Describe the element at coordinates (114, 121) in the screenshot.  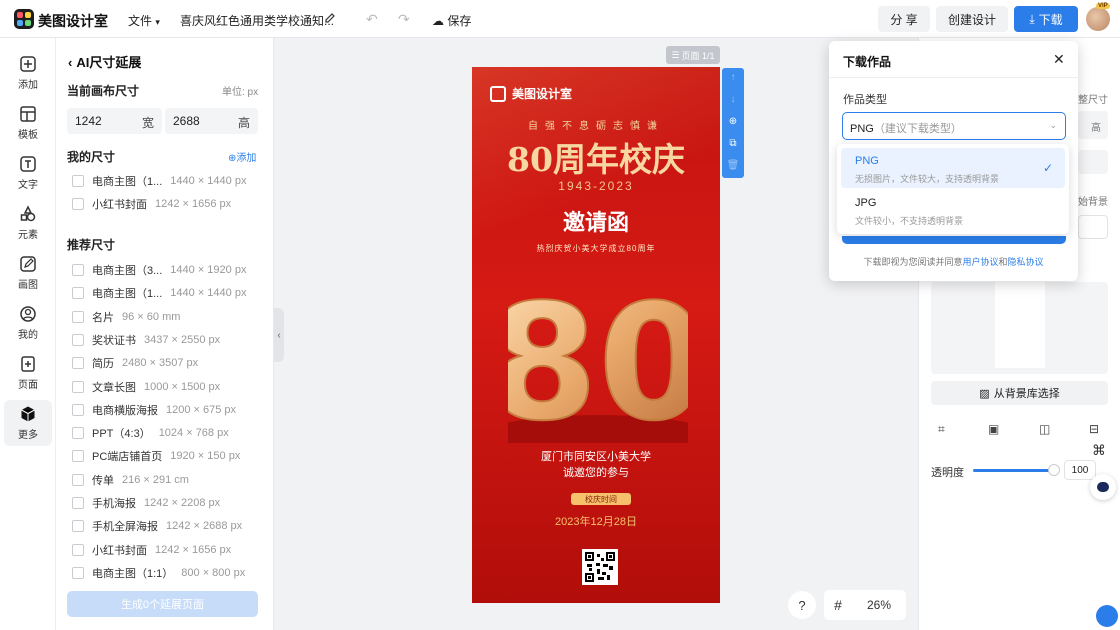
I see `width-field: 1242 宽` at that location.